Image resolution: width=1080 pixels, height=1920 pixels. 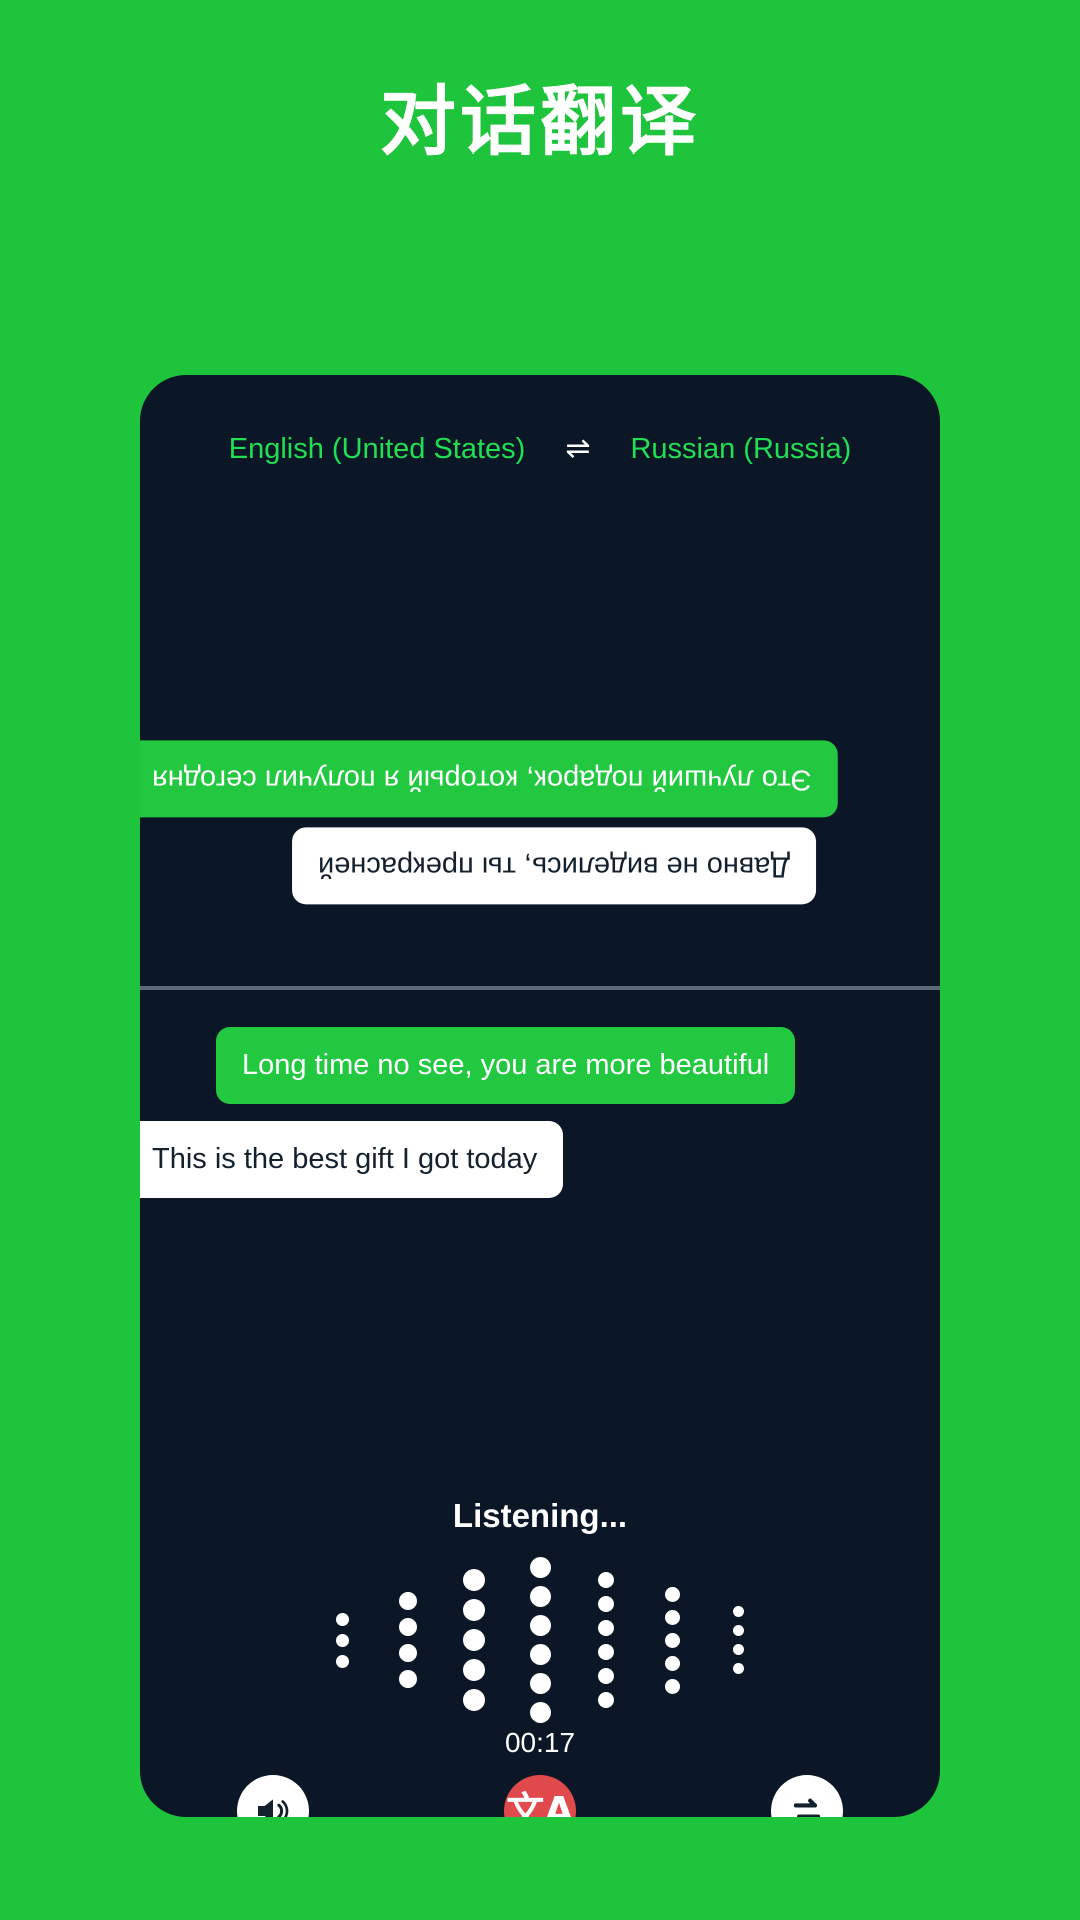 What do you see at coordinates (352, 1160) in the screenshot?
I see `message-bubble: This is the best gift I got today` at bounding box center [352, 1160].